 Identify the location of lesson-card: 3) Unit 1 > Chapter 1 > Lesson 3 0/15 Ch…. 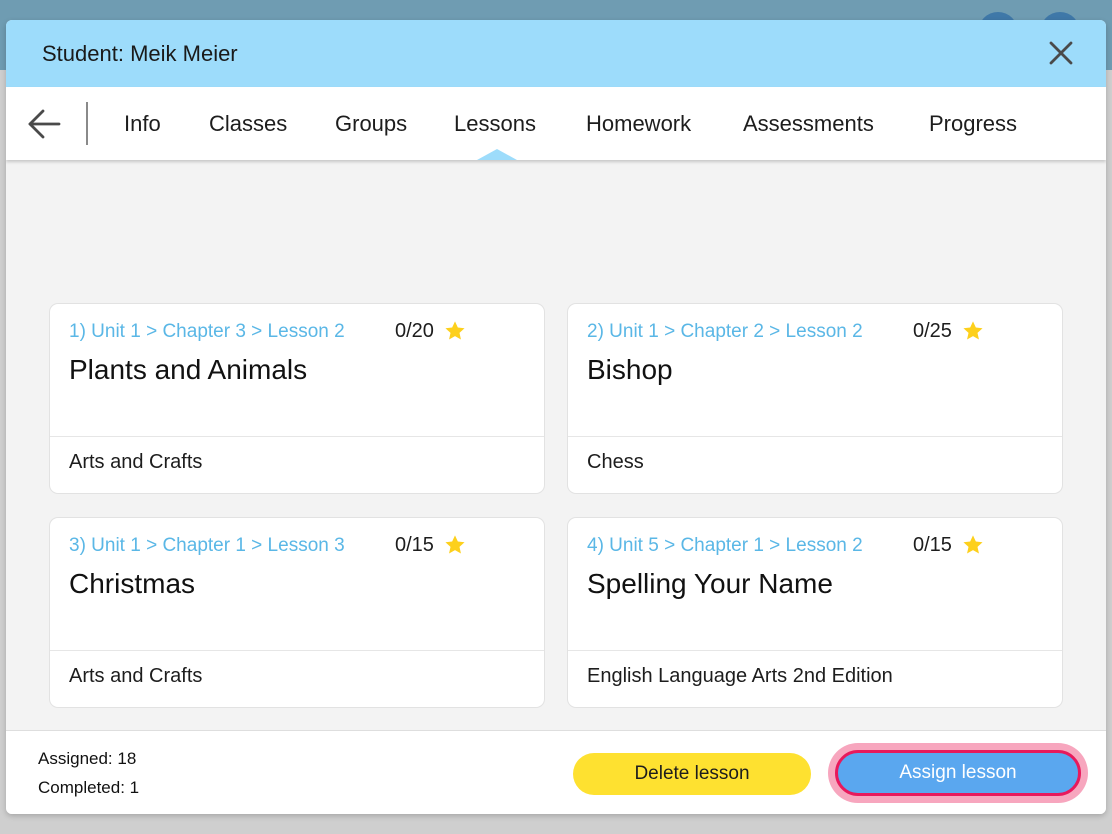
(297, 612).